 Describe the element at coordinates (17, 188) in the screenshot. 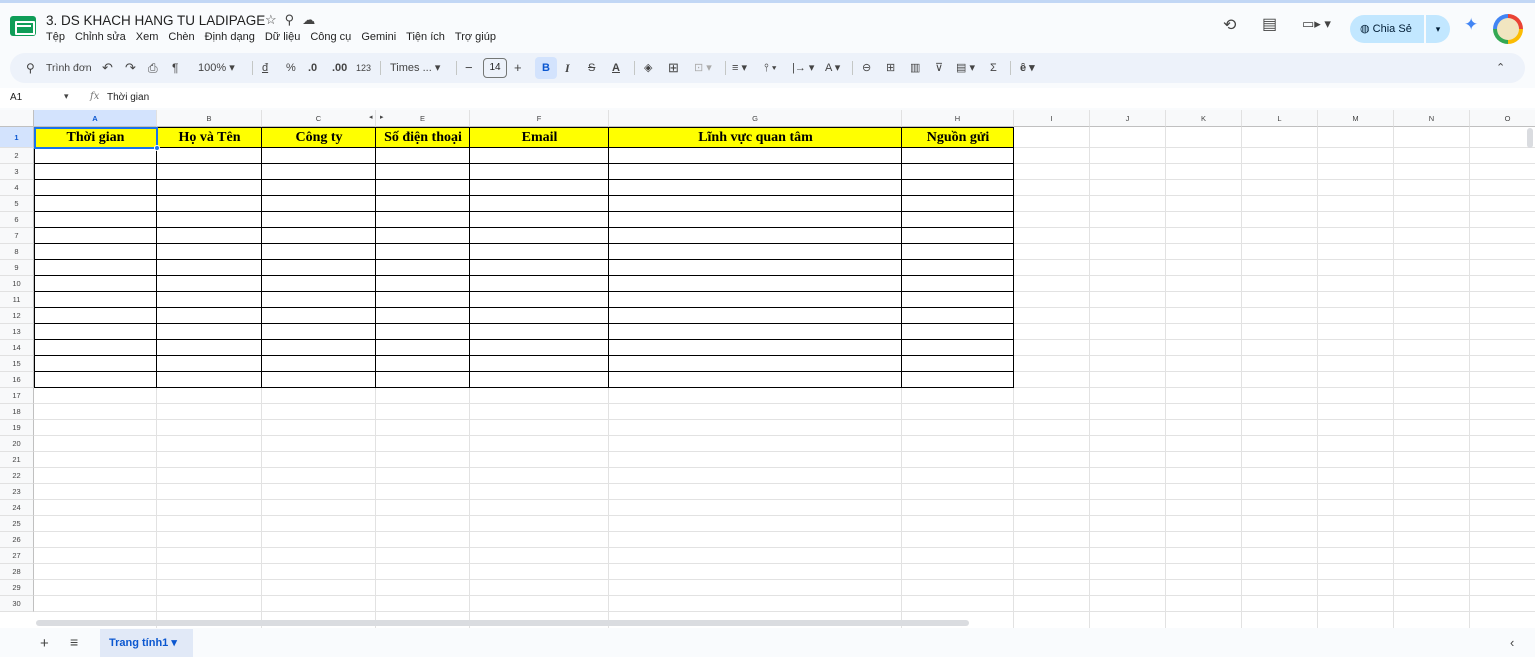

I see `row-header-4: 4` at that location.